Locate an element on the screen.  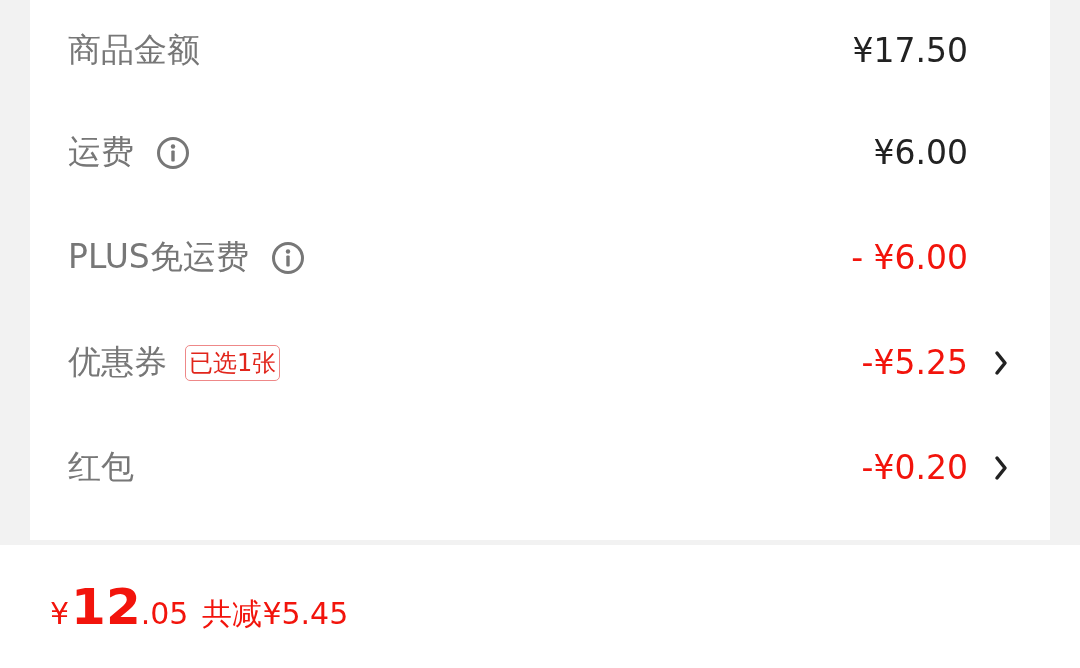
row-label: 运费 is located at coordinates (101, 152).